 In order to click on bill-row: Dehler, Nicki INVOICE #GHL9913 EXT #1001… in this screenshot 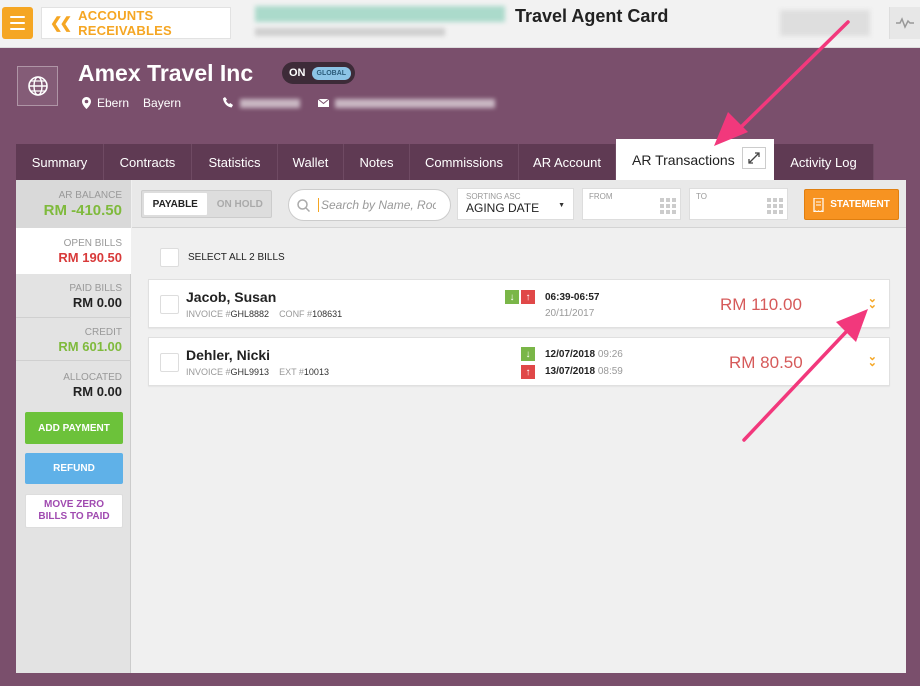, I will do `click(519, 361)`.